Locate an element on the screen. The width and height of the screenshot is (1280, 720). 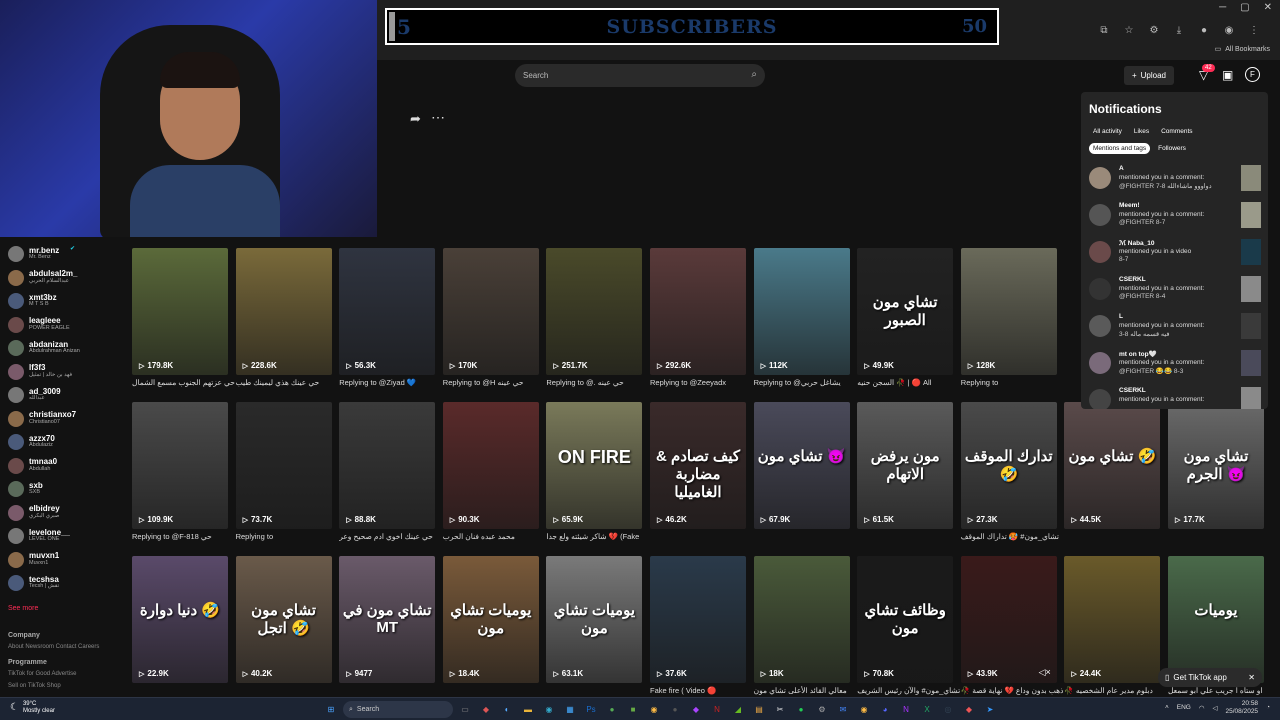
sidebar-account: xmt3bz M T S B is located at coordinates (32, 301).